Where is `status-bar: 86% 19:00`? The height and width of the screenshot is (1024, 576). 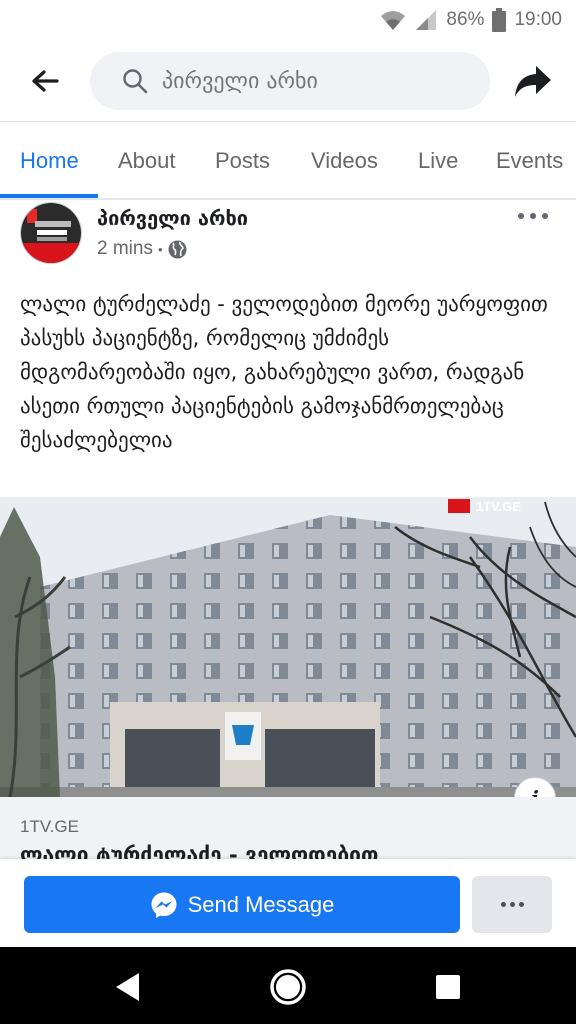
status-bar: 86% 19:00 is located at coordinates (288, 20).